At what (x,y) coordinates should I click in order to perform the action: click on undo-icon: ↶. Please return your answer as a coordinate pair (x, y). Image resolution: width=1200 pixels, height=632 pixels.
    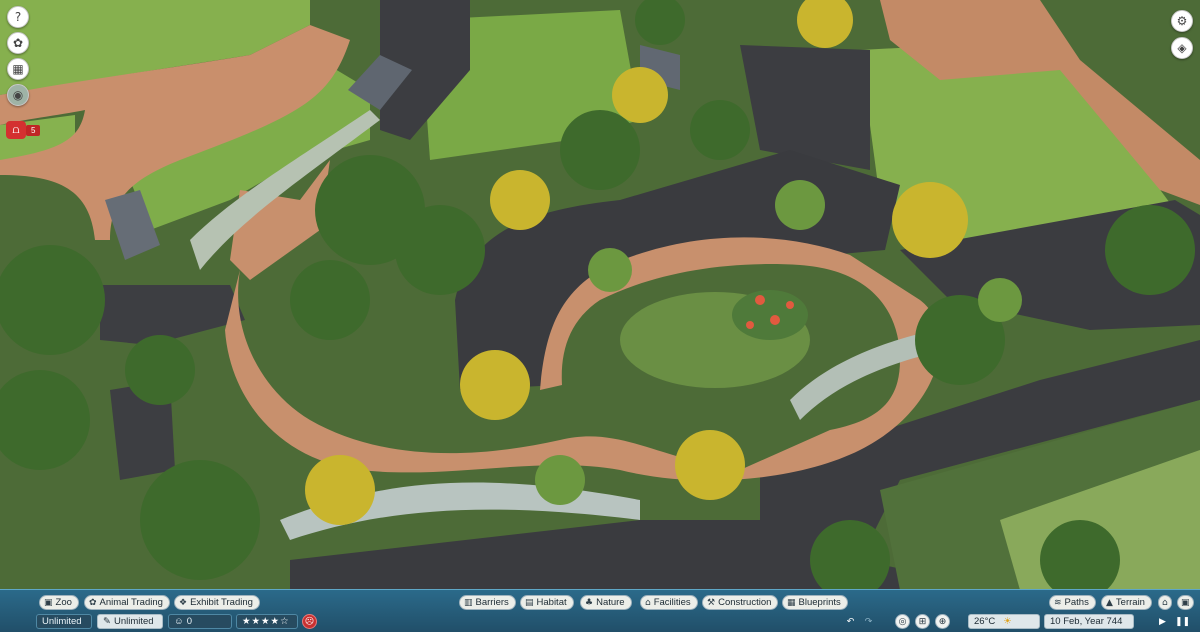
    Looking at the image, I should click on (850, 621).